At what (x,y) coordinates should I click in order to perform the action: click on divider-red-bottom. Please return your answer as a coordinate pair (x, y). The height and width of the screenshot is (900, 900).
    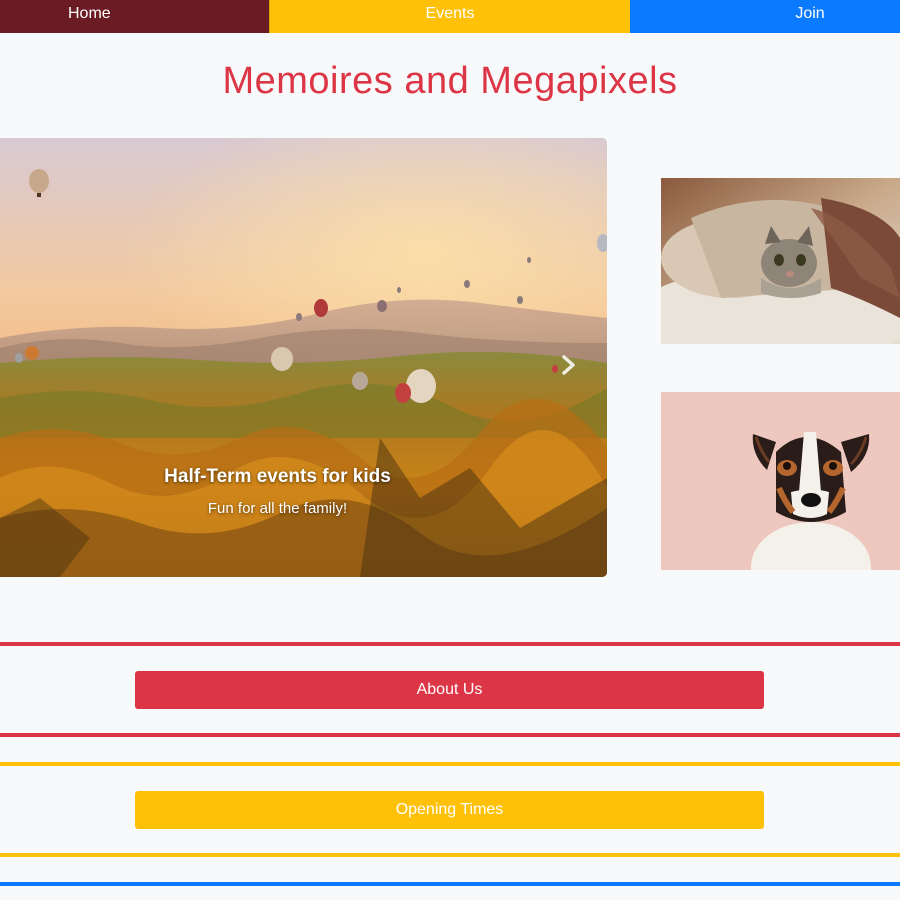
    Looking at the image, I should click on (450, 735).